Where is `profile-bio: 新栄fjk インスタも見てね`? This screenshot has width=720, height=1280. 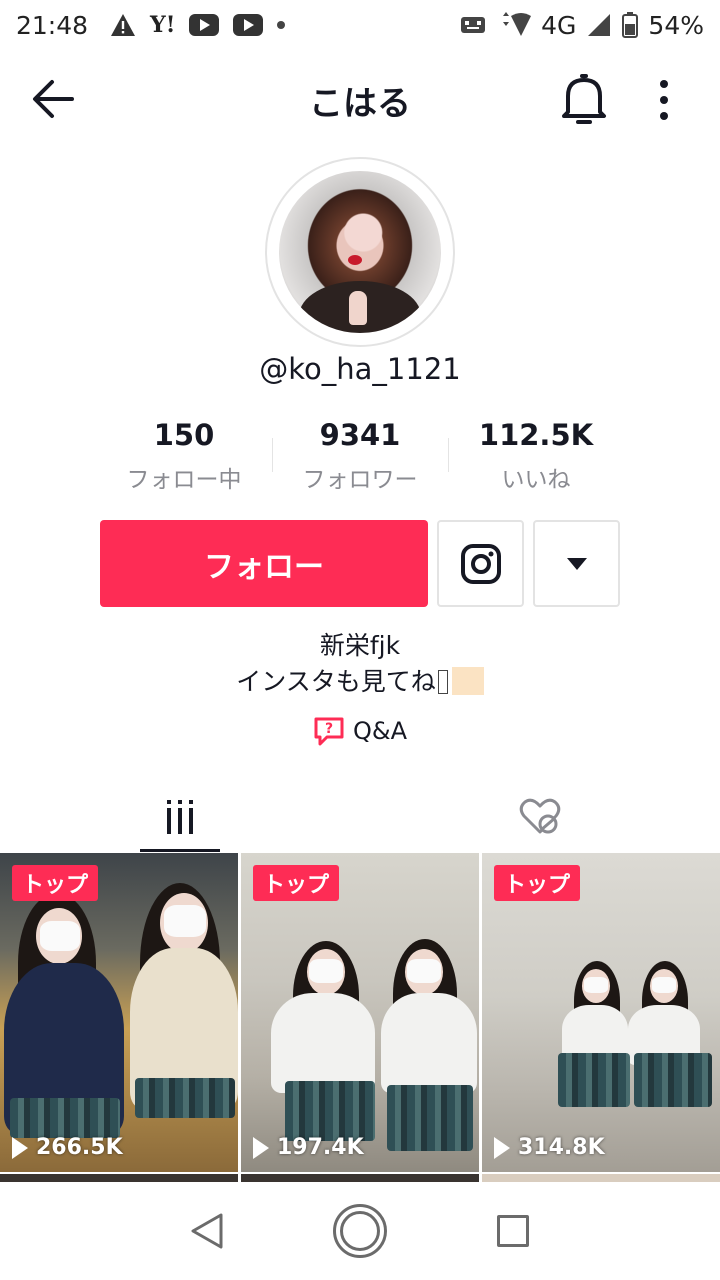
profile-bio: 新栄fjk インスタも見てね is located at coordinates (360, 664).